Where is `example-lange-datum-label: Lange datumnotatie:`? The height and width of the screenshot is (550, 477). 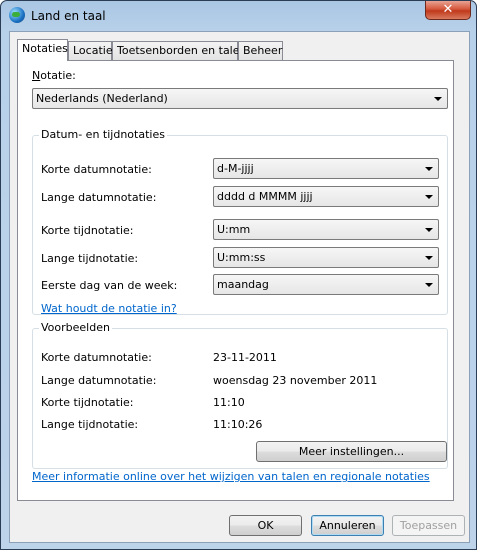
example-lange-datum-label: Lange datumnotatie: is located at coordinates (99, 380).